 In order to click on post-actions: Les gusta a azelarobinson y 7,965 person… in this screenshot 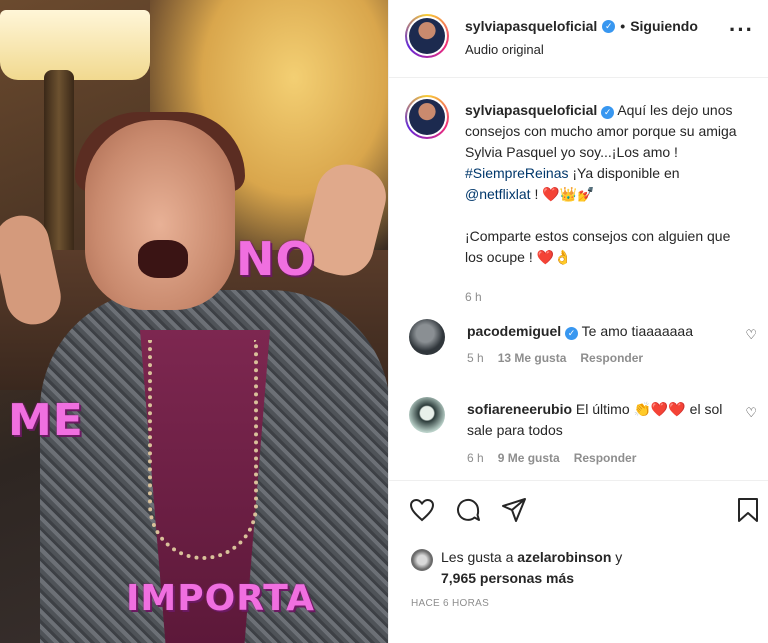, I will do `click(578, 561)`.